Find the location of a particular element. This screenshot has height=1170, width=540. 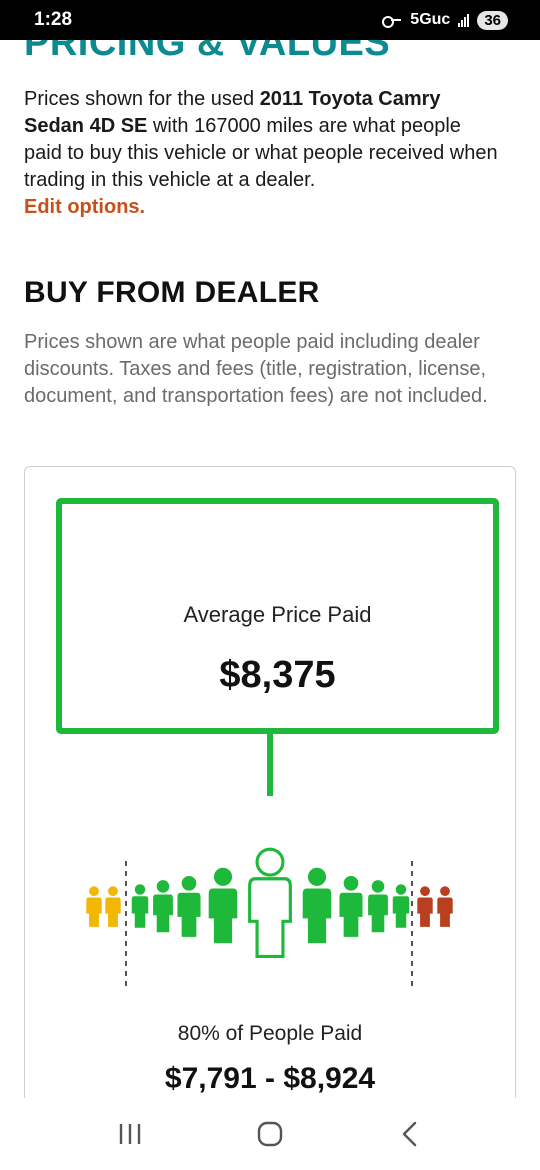

average-price-label: Average Price Paid is located at coordinates (277, 614).